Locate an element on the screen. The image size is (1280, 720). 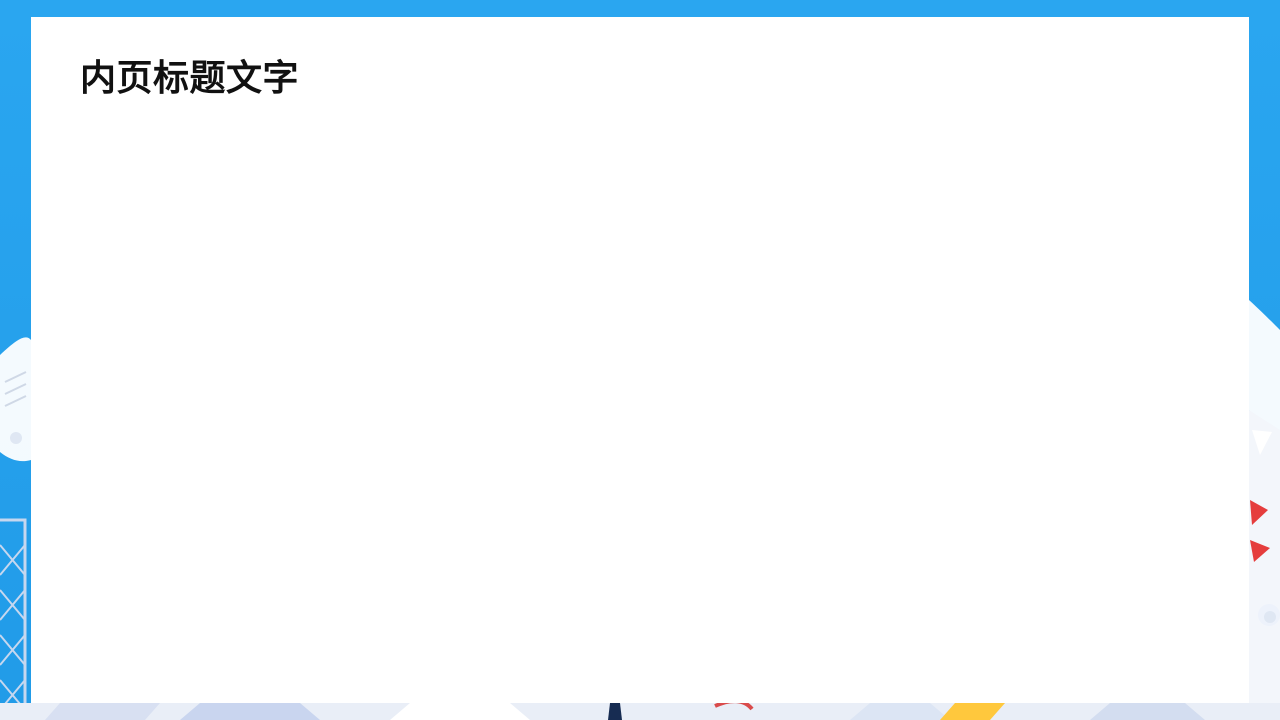
page-title: 内页标题文字 is located at coordinates (190, 78).